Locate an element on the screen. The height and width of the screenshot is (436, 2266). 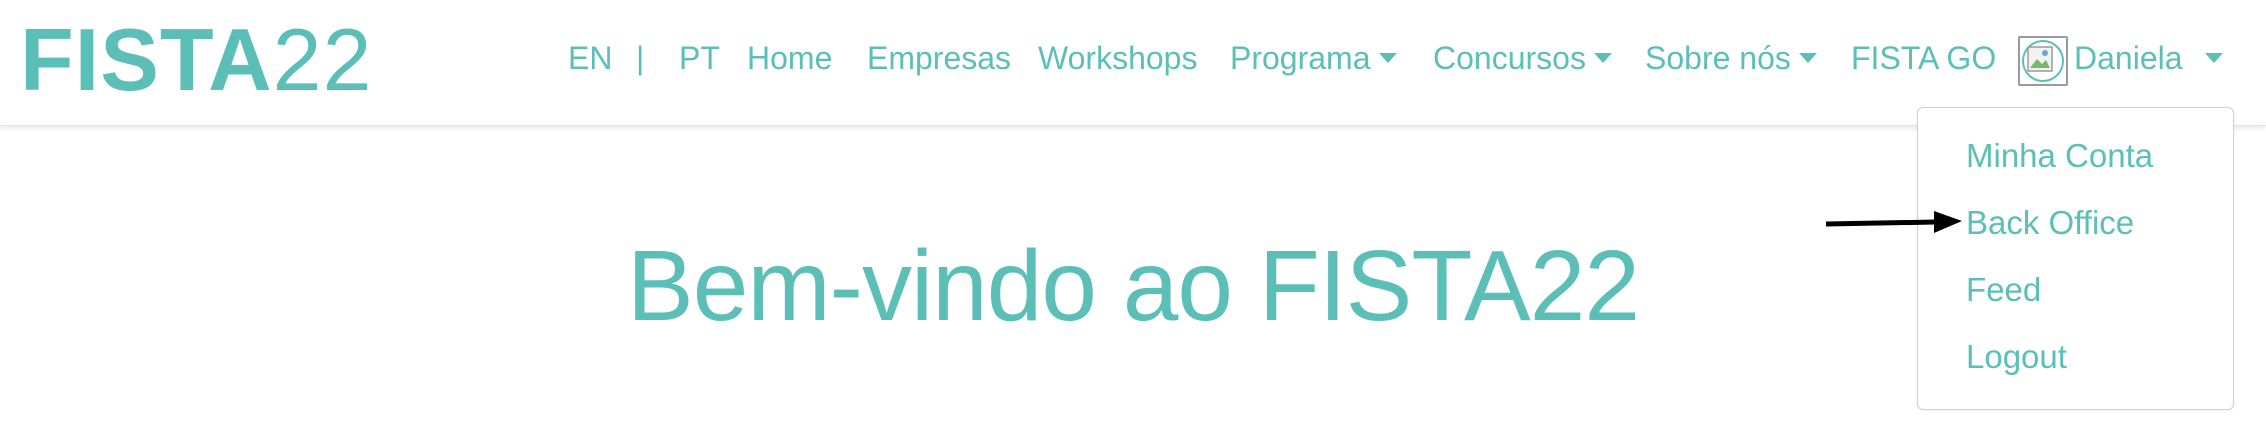
menu-item-minha-conta: Minha Conta is located at coordinates (2059, 156).